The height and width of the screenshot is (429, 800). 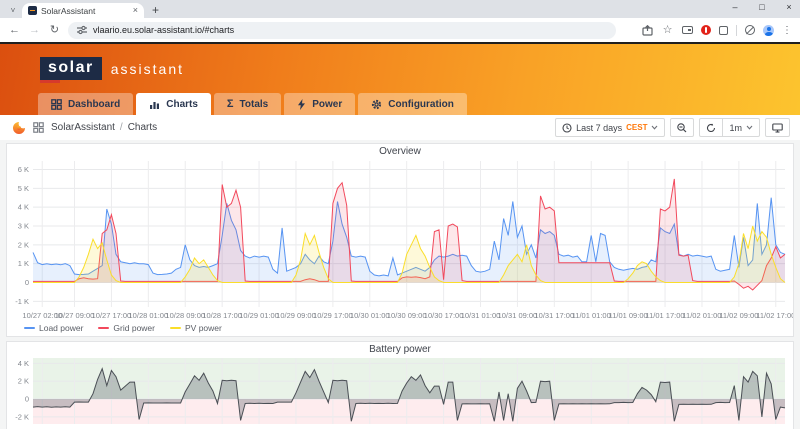 I want to click on browser-tab-strip: ˅ SolarAssistant × + – □ ×, so click(x=400, y=9).